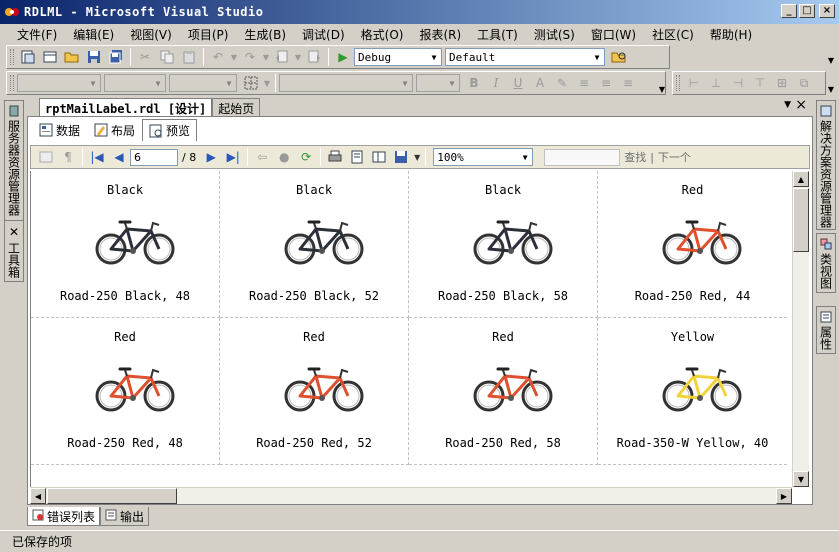  What do you see at coordinates (314, 57) in the screenshot?
I see `navigate-forward-icon` at bounding box center [314, 57].